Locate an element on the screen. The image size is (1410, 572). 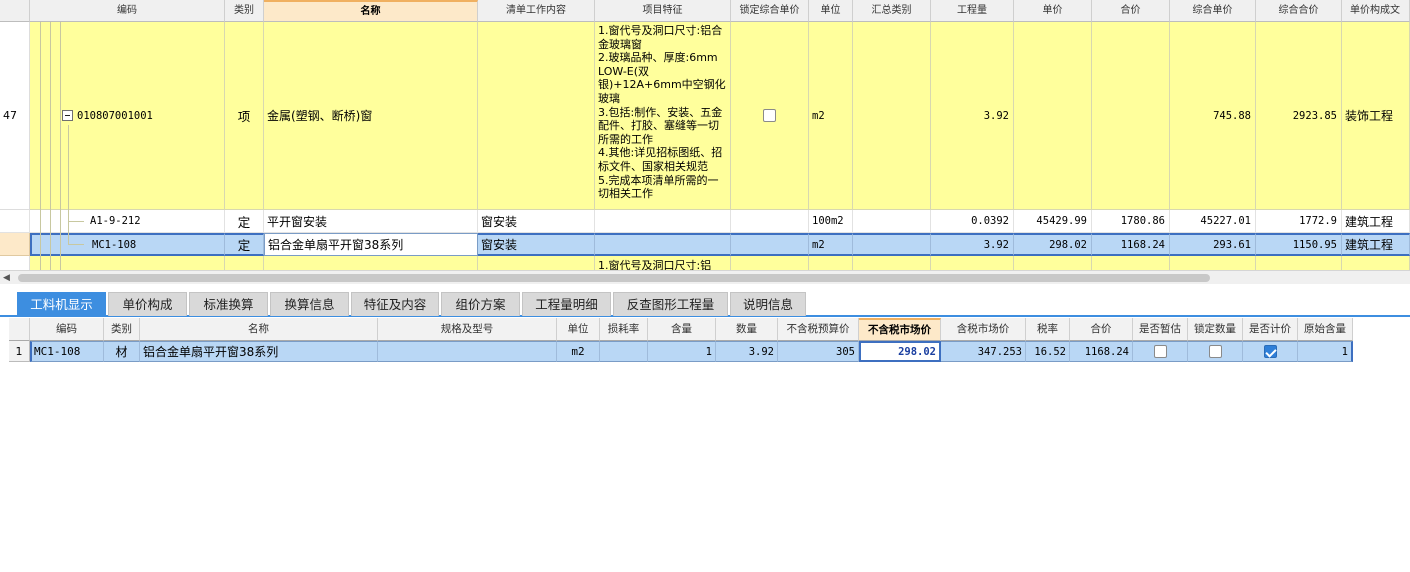
market-price-input: 298.02 is located at coordinates (900, 351).